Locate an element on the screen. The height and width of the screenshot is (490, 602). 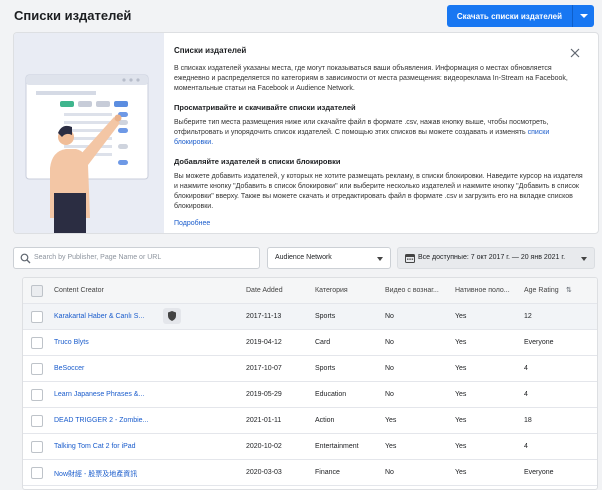
content-creator-link: Now財經 - 股票及地產資訊 is located at coordinates (95, 474).